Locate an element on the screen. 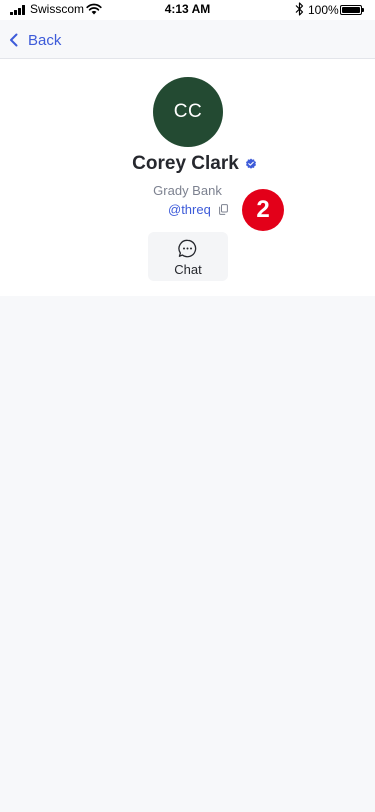  name-row: Corey Clark is located at coordinates (187, 164).